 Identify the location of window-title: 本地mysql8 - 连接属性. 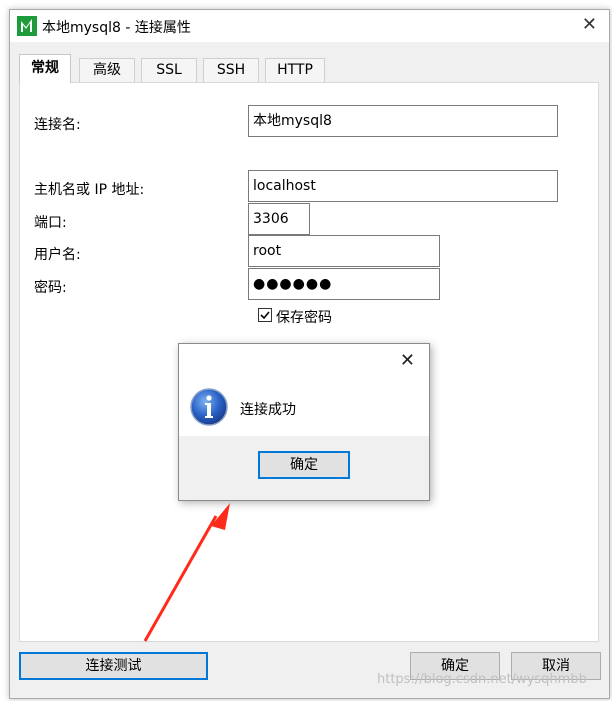
(116, 28).